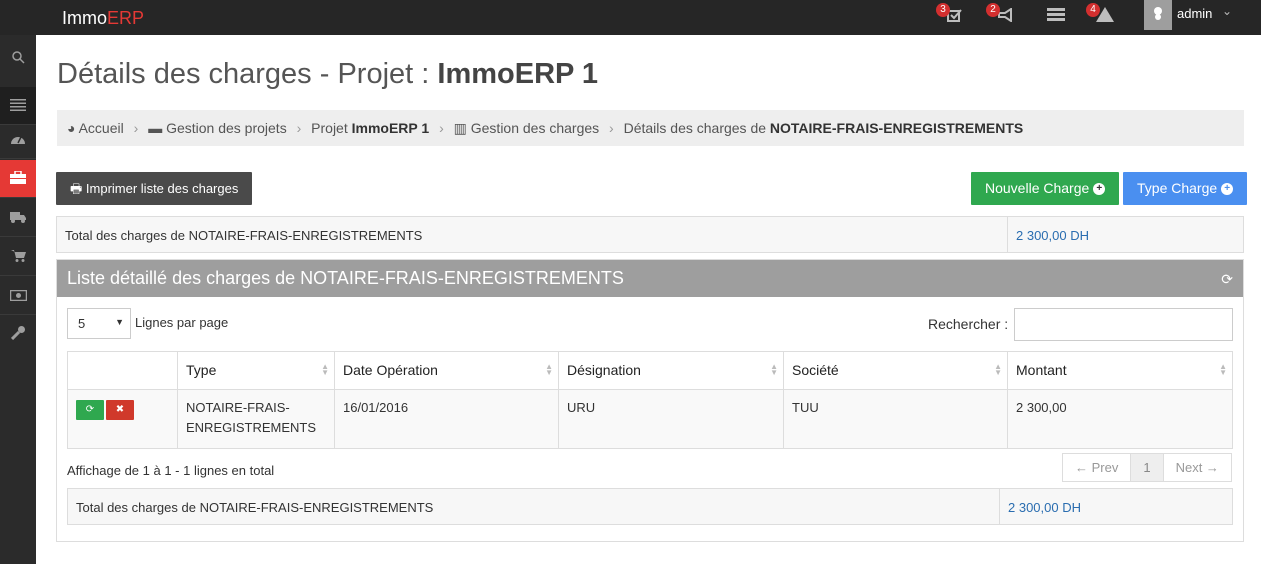  What do you see at coordinates (1045, 188) in the screenshot?
I see `new-charge-button: Nouvelle Charge +` at bounding box center [1045, 188].